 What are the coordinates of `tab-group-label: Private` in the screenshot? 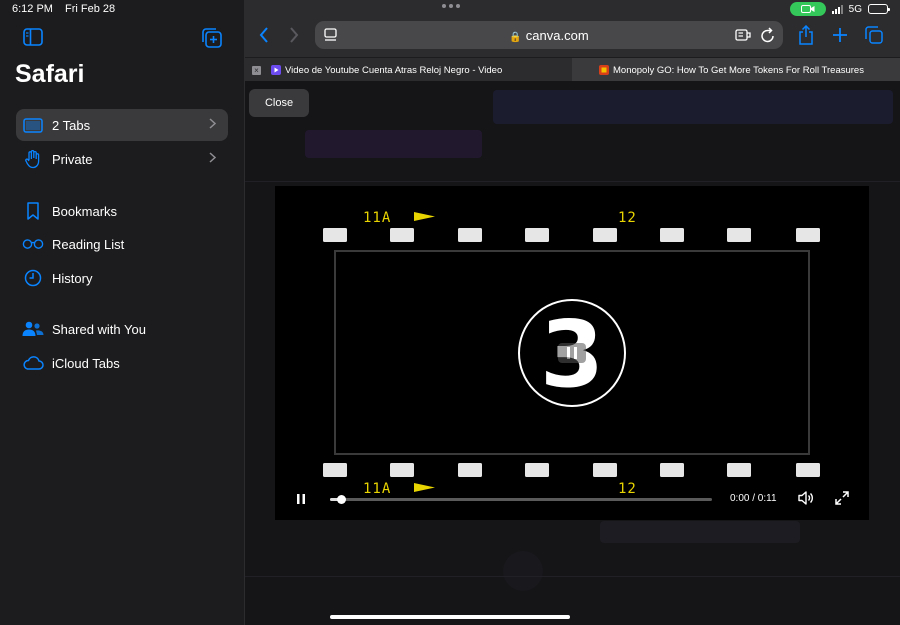 It's located at (72, 159).